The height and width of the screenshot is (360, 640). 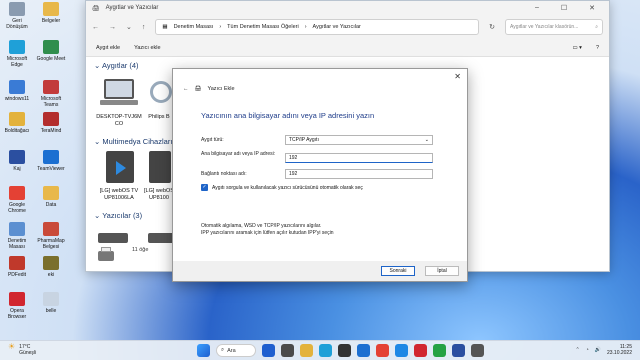 What do you see at coordinates (236, 350) in the screenshot?
I see `taskbar-search: ⌕ Ara` at bounding box center [236, 350].